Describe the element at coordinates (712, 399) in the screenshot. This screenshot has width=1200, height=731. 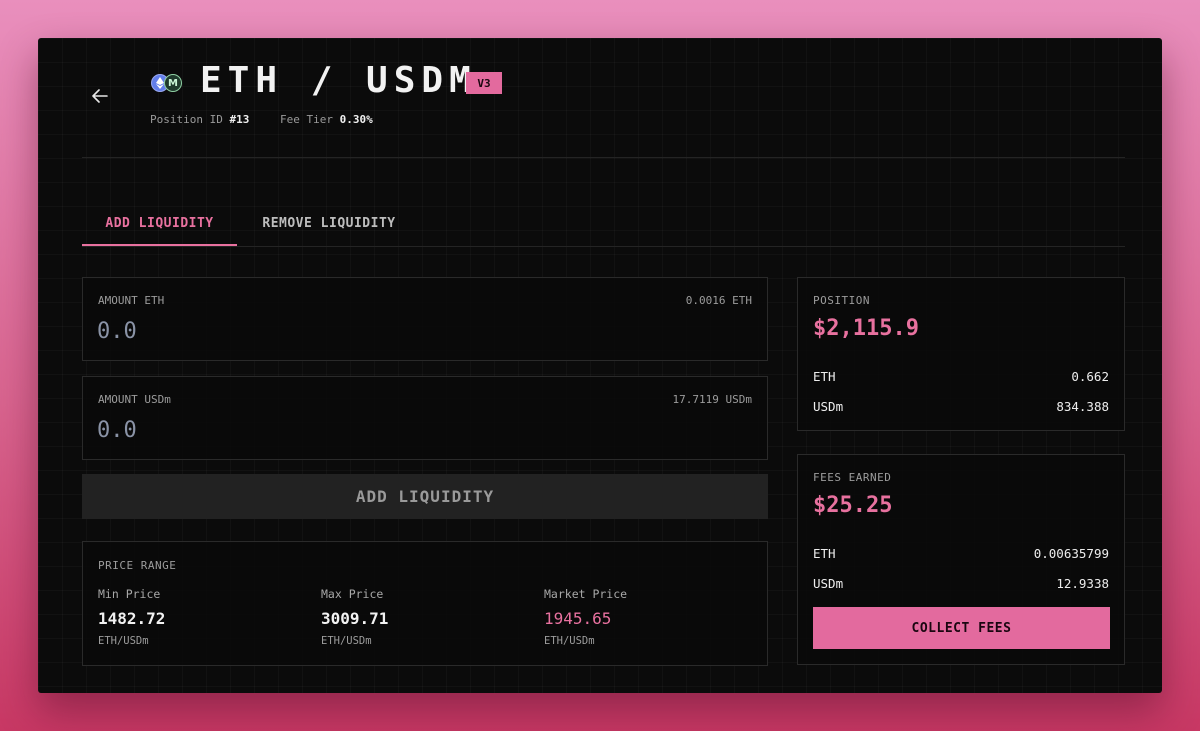
I see `usdm-balance: 17.7119 USDm` at that location.